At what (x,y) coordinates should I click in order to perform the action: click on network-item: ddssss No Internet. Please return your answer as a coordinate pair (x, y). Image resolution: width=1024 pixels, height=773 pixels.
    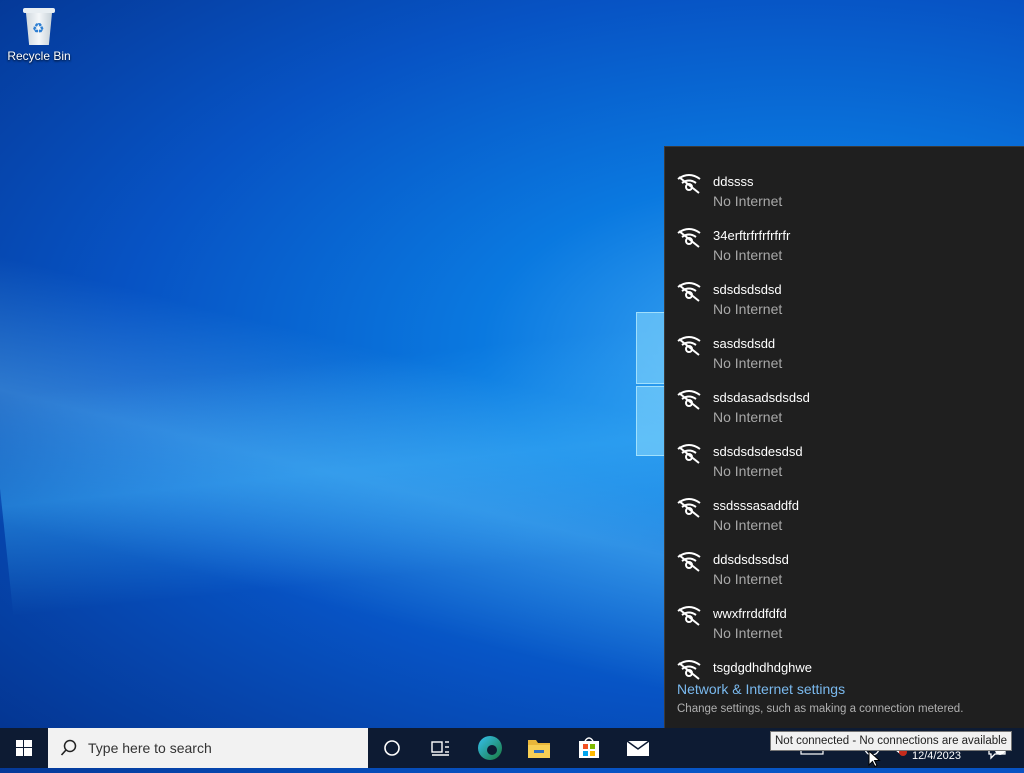
    Looking at the image, I should click on (844, 182).